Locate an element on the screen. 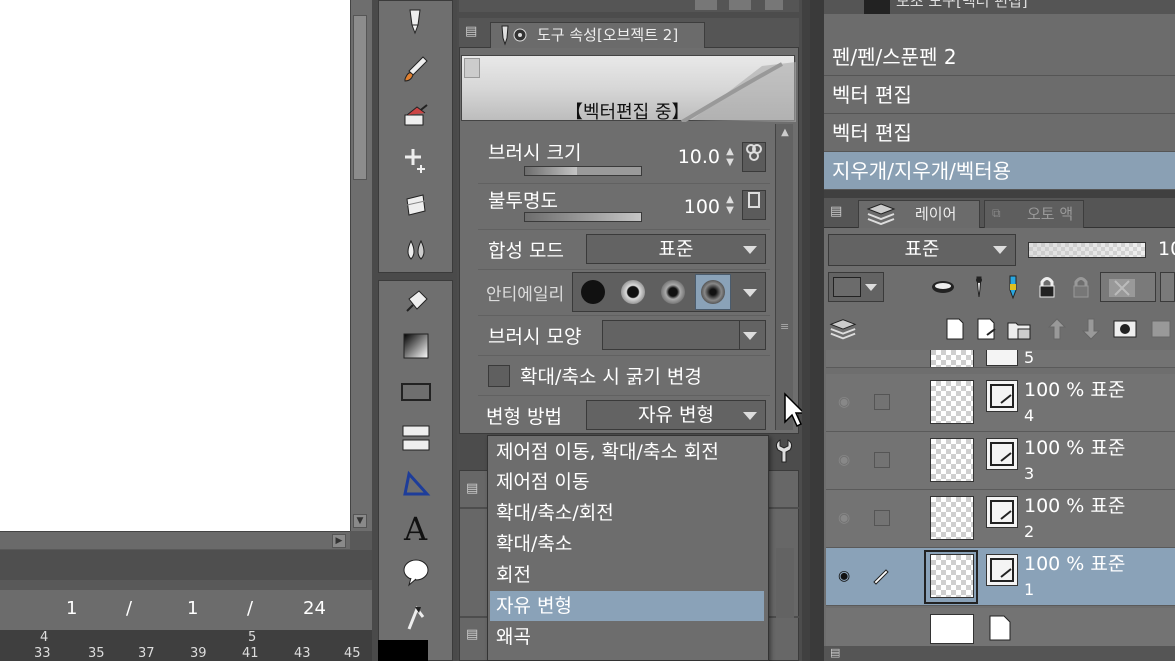  main-color-swatch is located at coordinates (403, 650).